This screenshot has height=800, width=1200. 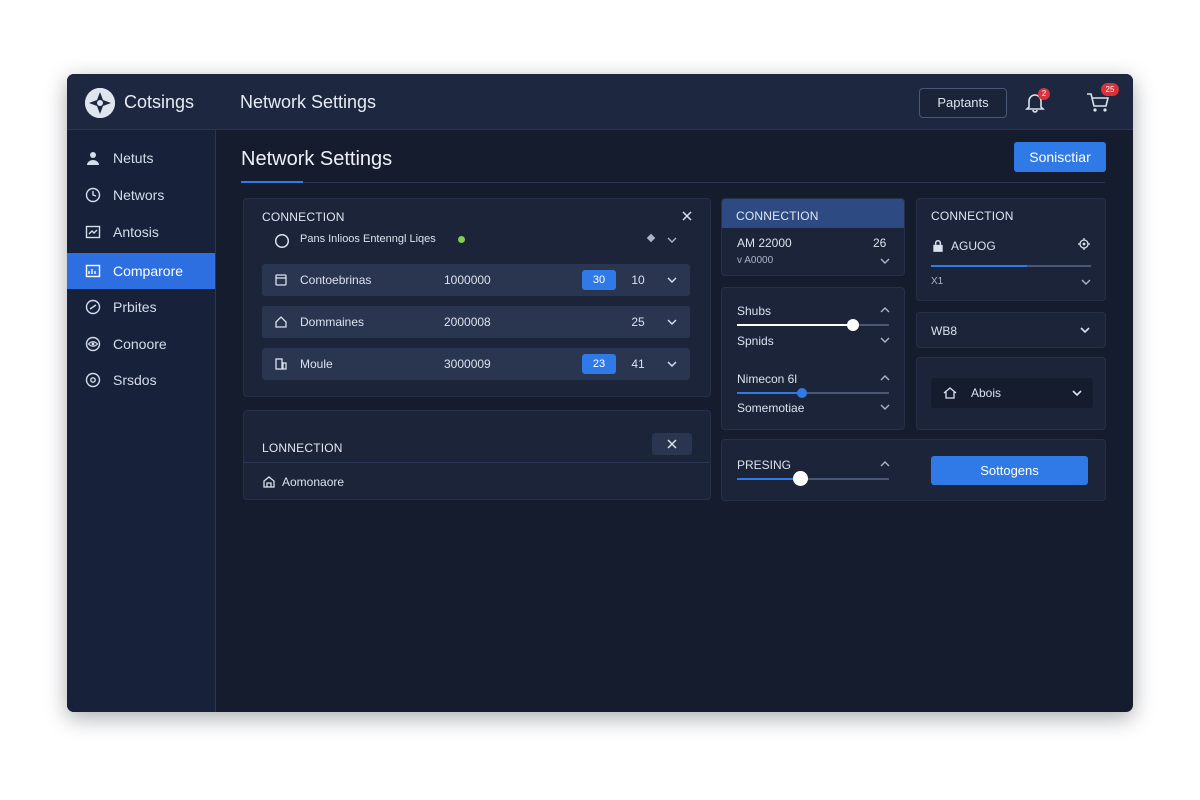 What do you see at coordinates (1011, 249) in the screenshot?
I see `connection-card-right: CONNECTION AGUOG X1` at bounding box center [1011, 249].